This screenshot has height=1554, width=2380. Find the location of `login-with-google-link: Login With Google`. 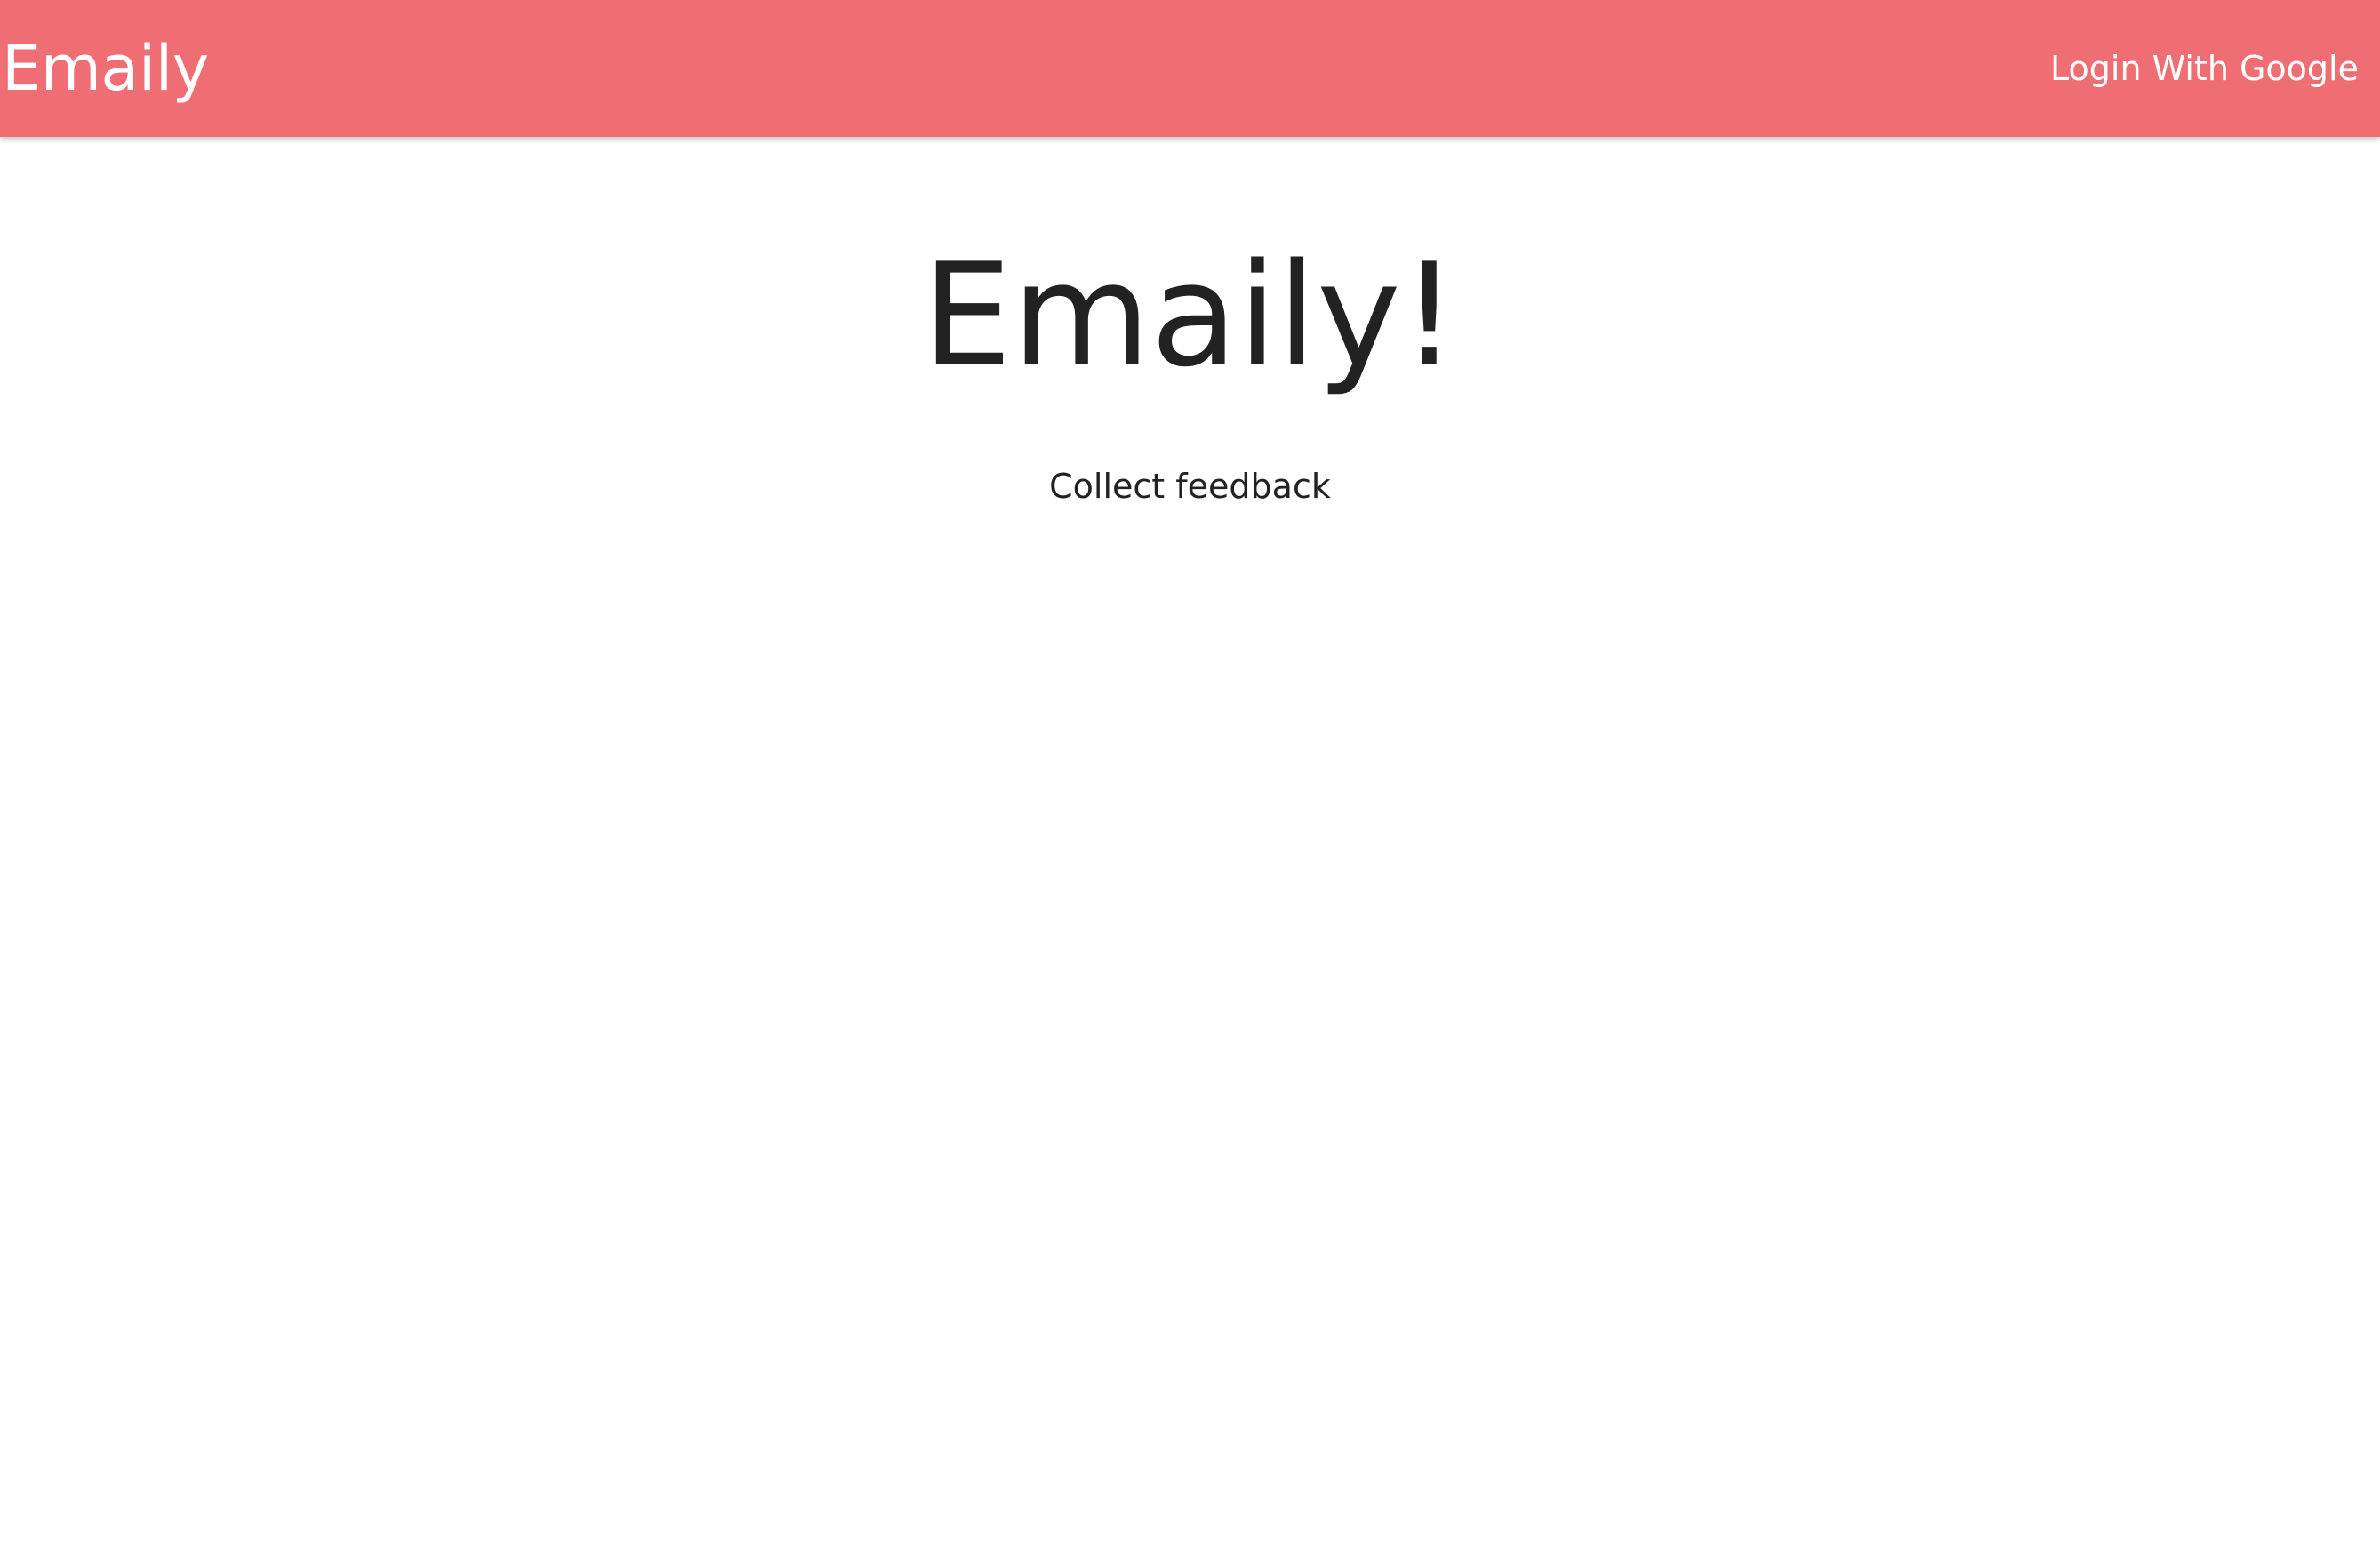

login-with-google-link: Login With Google is located at coordinates (2204, 68).